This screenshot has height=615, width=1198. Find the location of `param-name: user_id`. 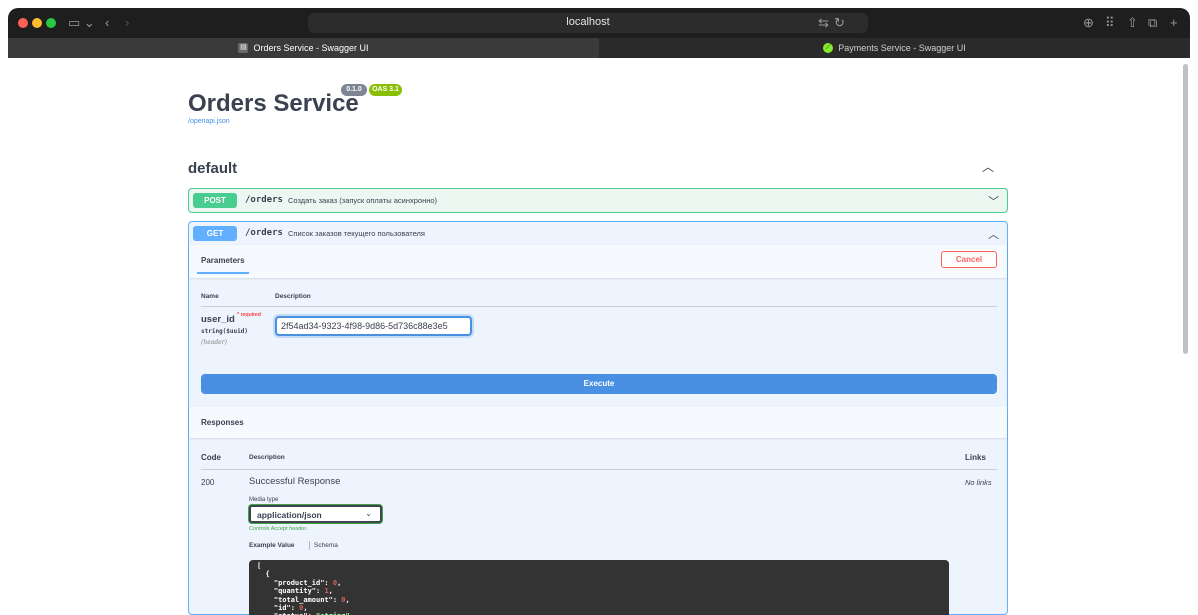

param-name: user_id is located at coordinates (218, 319).